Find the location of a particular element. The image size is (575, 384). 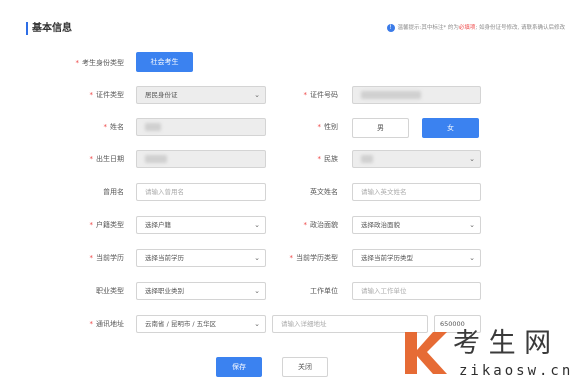

political-status-label: * 政治面貌 is located at coordinates (321, 225).